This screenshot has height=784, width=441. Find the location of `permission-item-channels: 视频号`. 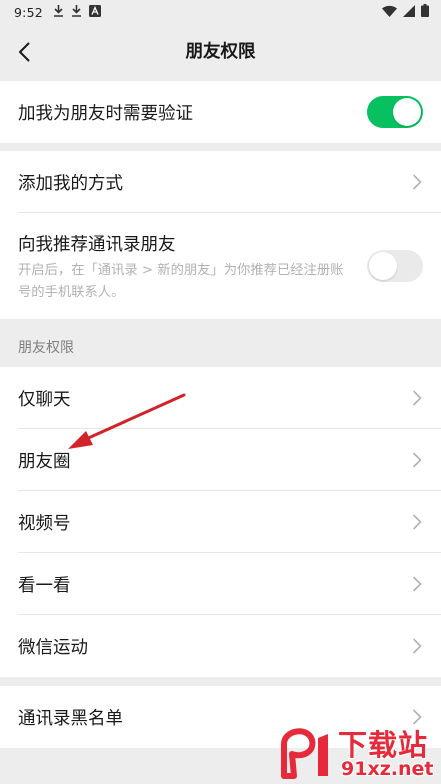

permission-item-channels: 视频号 is located at coordinates (220, 522).